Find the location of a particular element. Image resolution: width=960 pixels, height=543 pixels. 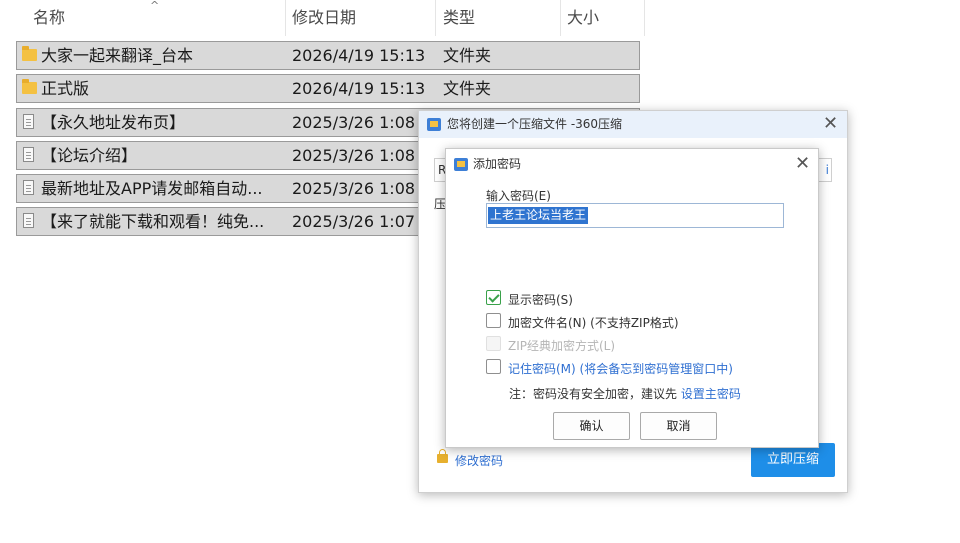

dialog-titlebar: 添加密码 ✕ is located at coordinates (632, 164).